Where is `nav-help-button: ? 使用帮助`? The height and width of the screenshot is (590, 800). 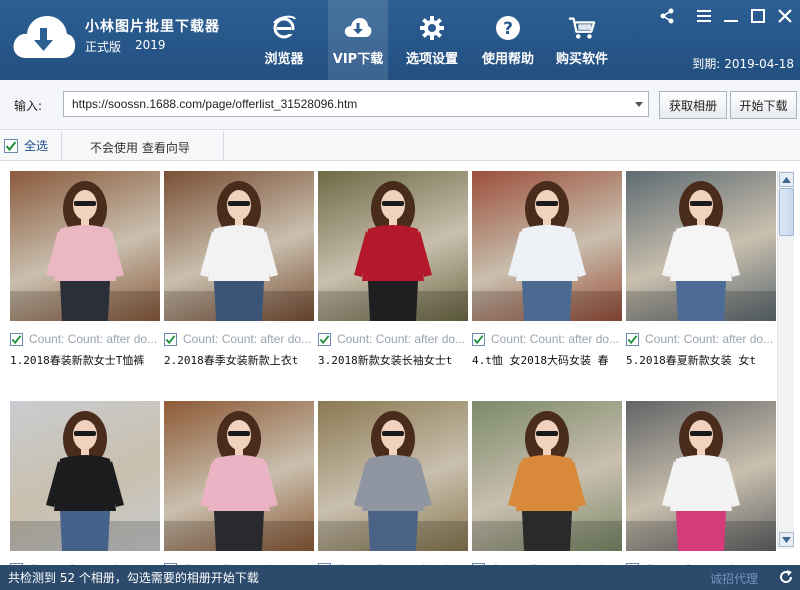
nav-help-button: ? 使用帮助 is located at coordinates (508, 40).